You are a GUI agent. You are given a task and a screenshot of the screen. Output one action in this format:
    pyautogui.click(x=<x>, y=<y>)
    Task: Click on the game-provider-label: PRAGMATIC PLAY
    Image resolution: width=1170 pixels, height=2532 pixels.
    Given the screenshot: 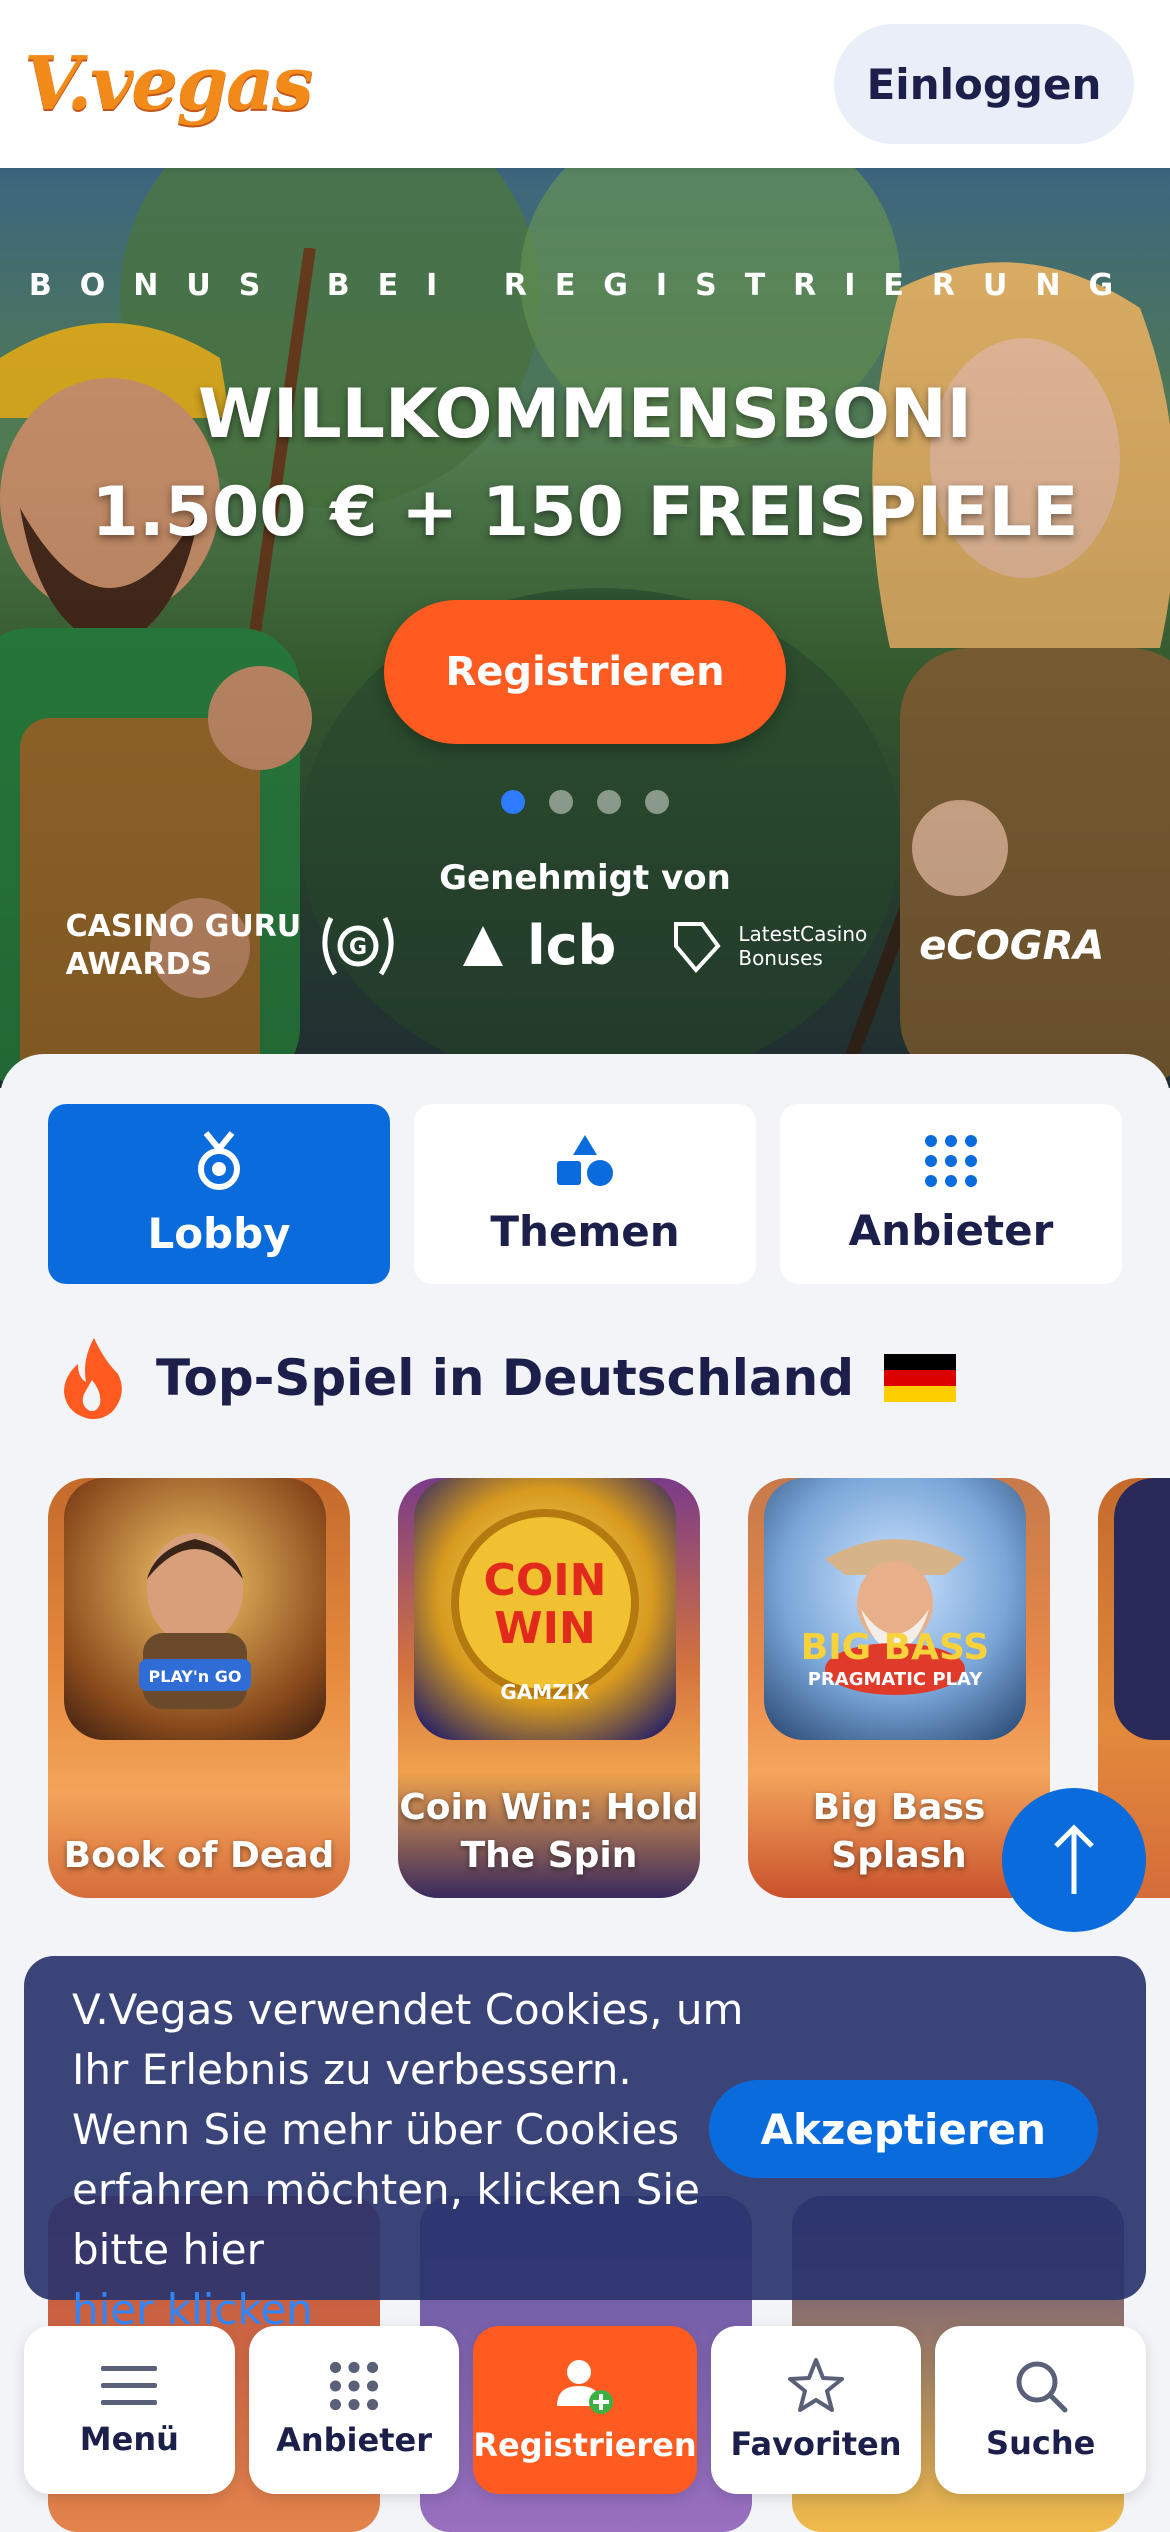 What is the action you would take?
    pyautogui.click(x=896, y=1679)
    